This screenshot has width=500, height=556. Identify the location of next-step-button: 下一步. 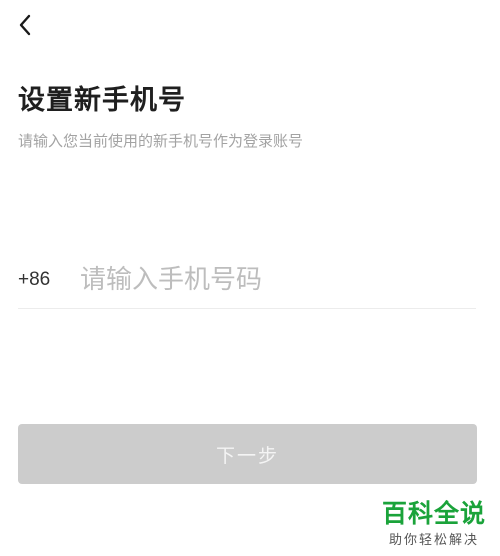
(247, 454).